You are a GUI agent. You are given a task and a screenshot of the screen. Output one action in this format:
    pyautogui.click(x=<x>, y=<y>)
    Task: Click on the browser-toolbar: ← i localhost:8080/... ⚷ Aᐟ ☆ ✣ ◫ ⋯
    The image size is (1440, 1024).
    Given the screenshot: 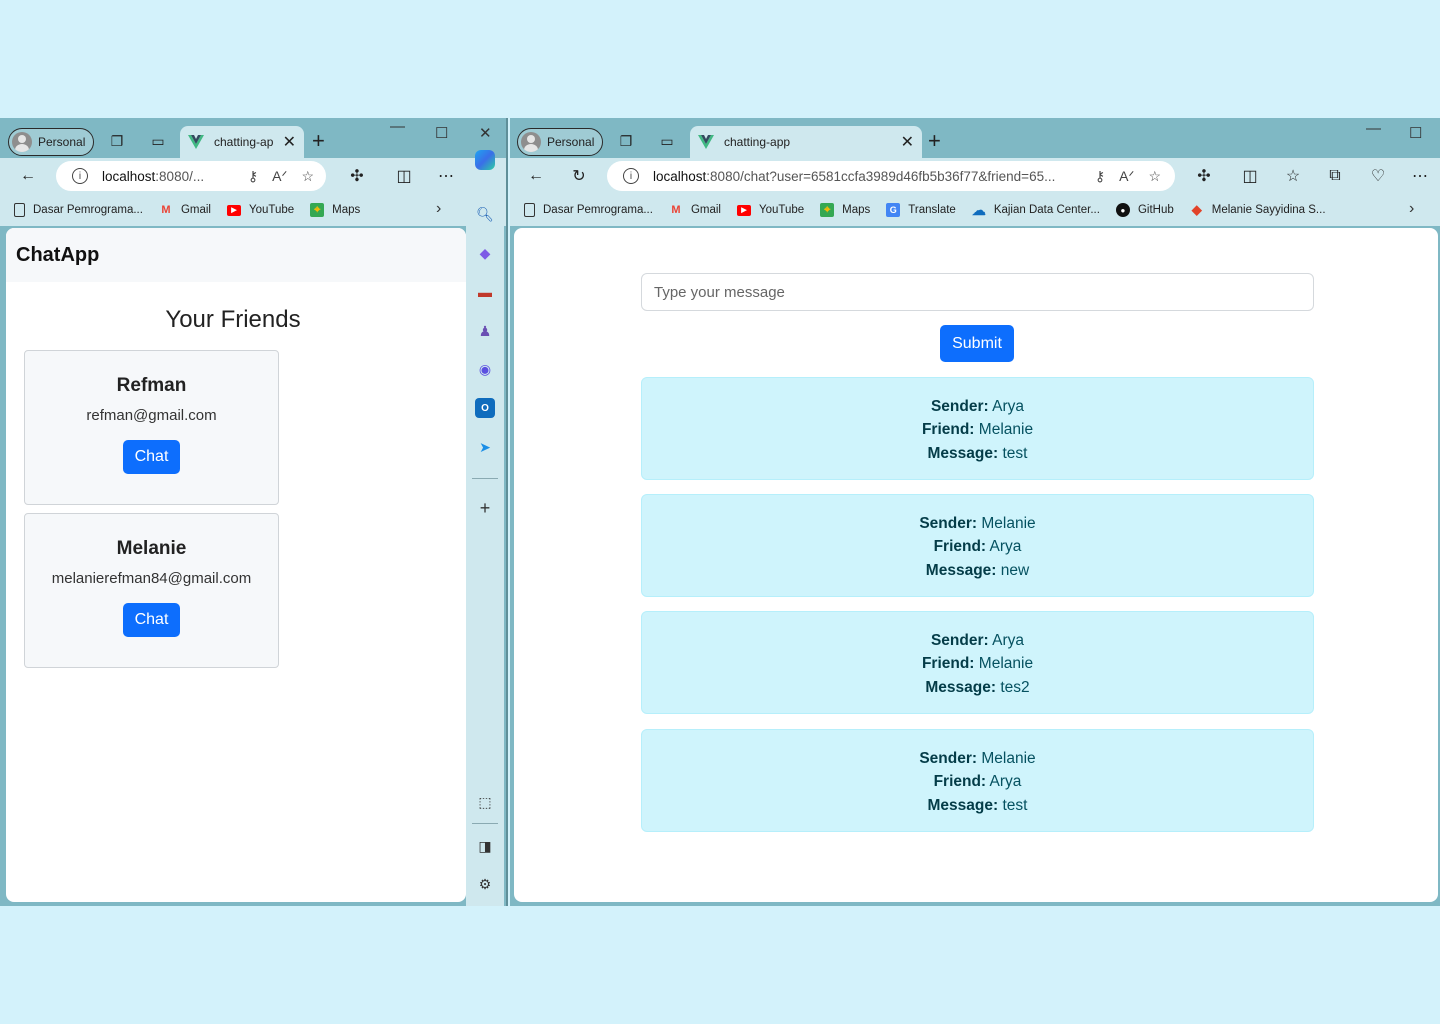 What is the action you would take?
    pyautogui.click(x=253, y=176)
    